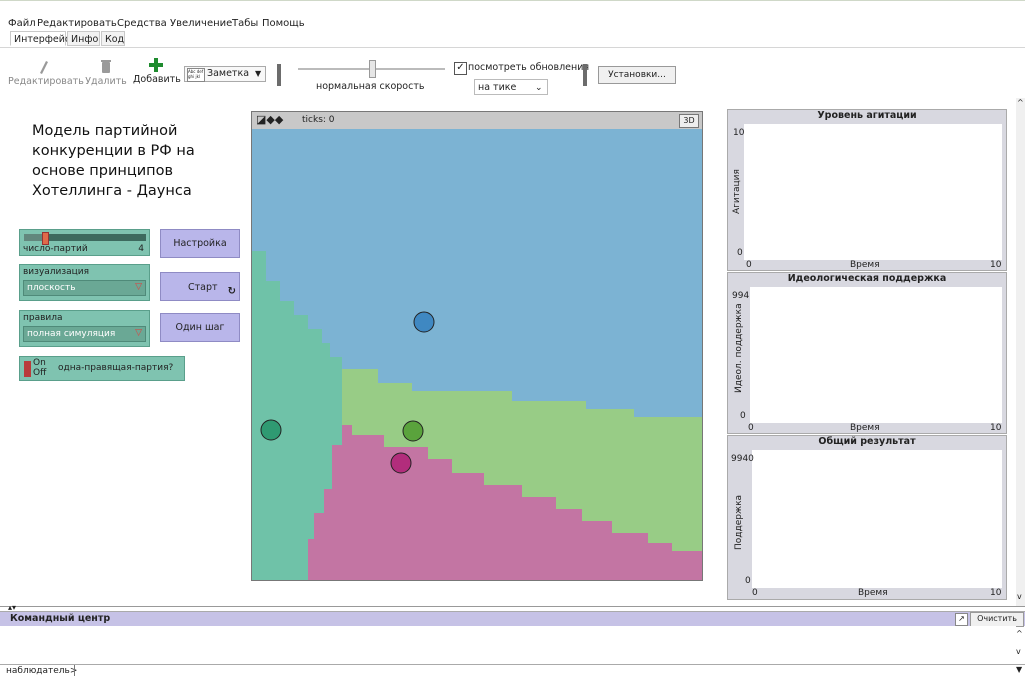 The width and height of the screenshot is (1025, 677). I want to click on blue-agent, so click(424, 322).